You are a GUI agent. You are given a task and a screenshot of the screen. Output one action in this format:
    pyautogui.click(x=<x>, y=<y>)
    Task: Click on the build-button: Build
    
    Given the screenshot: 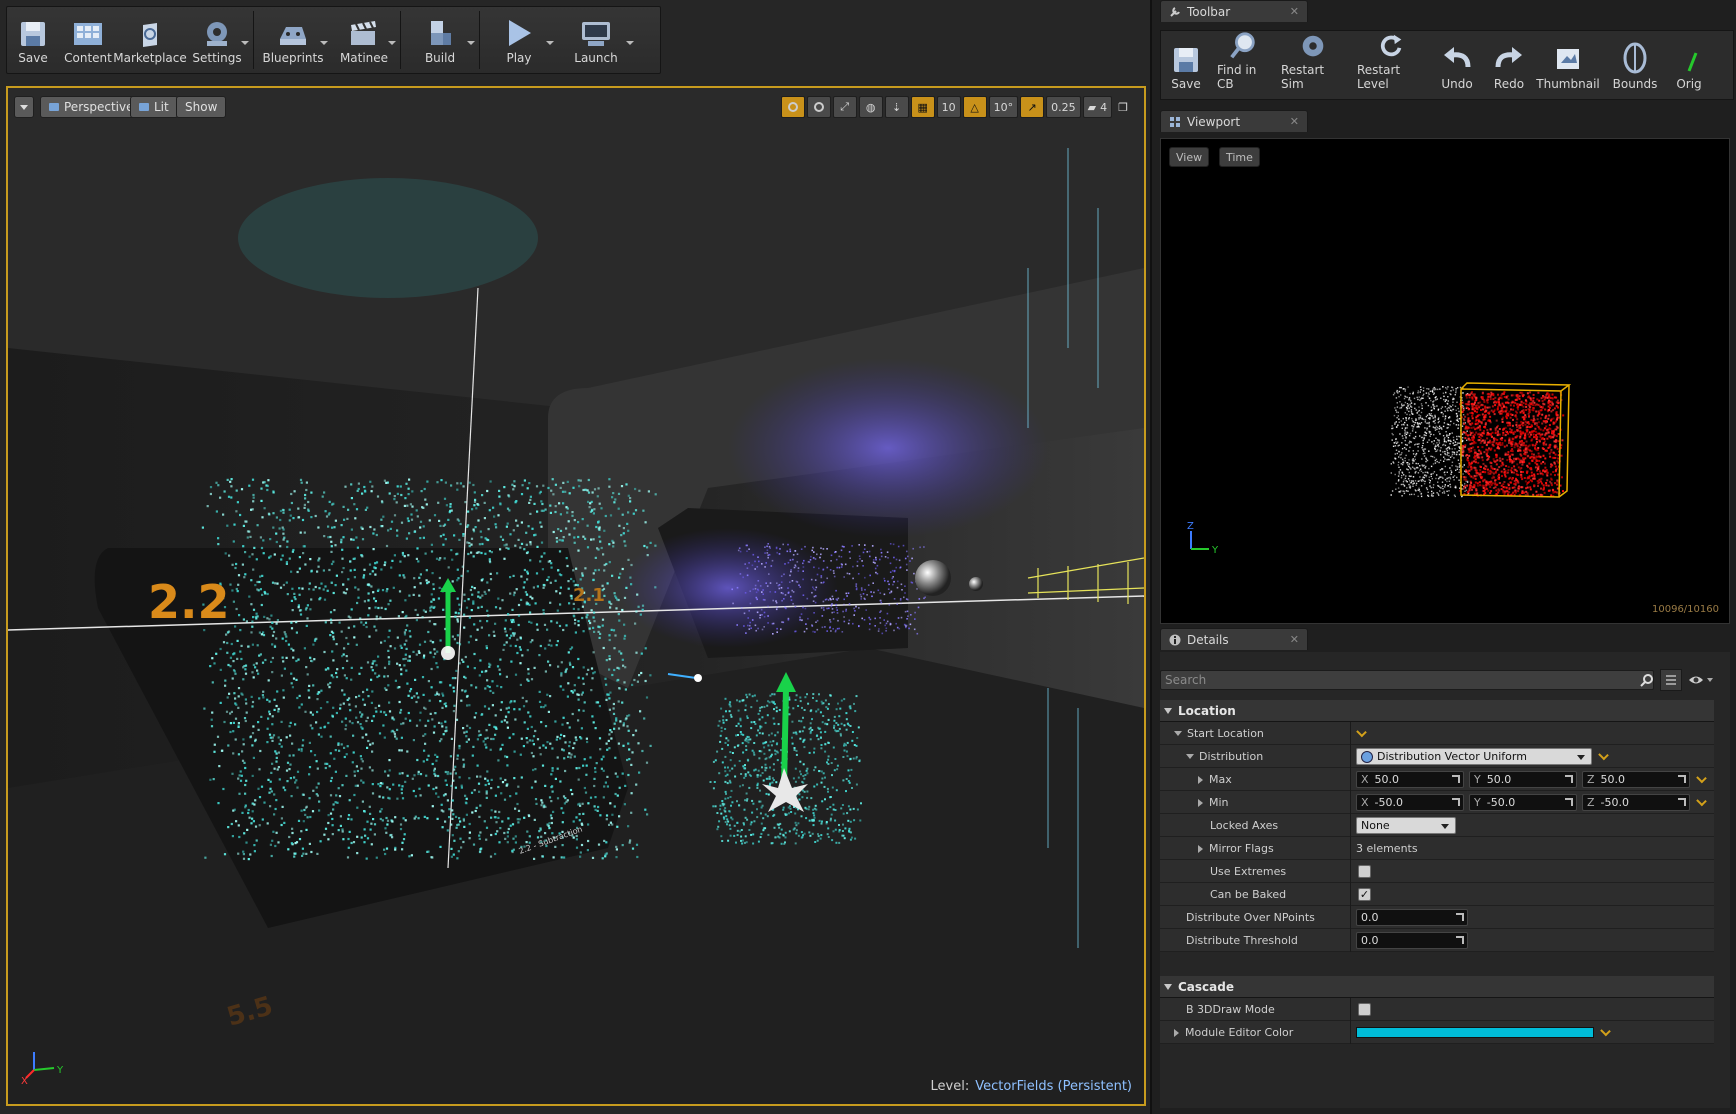 What is the action you would take?
    pyautogui.click(x=440, y=40)
    